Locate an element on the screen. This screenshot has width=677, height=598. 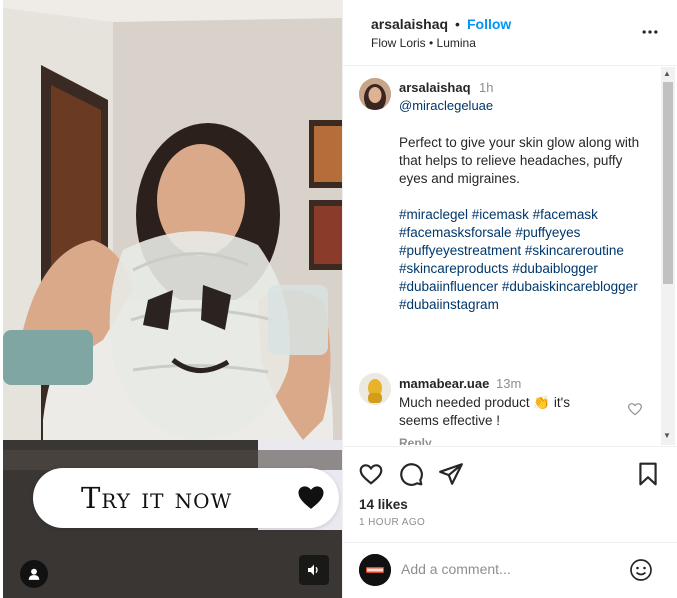
scroll-down-arrow-icon: ▼ is located at coordinates (667, 435).